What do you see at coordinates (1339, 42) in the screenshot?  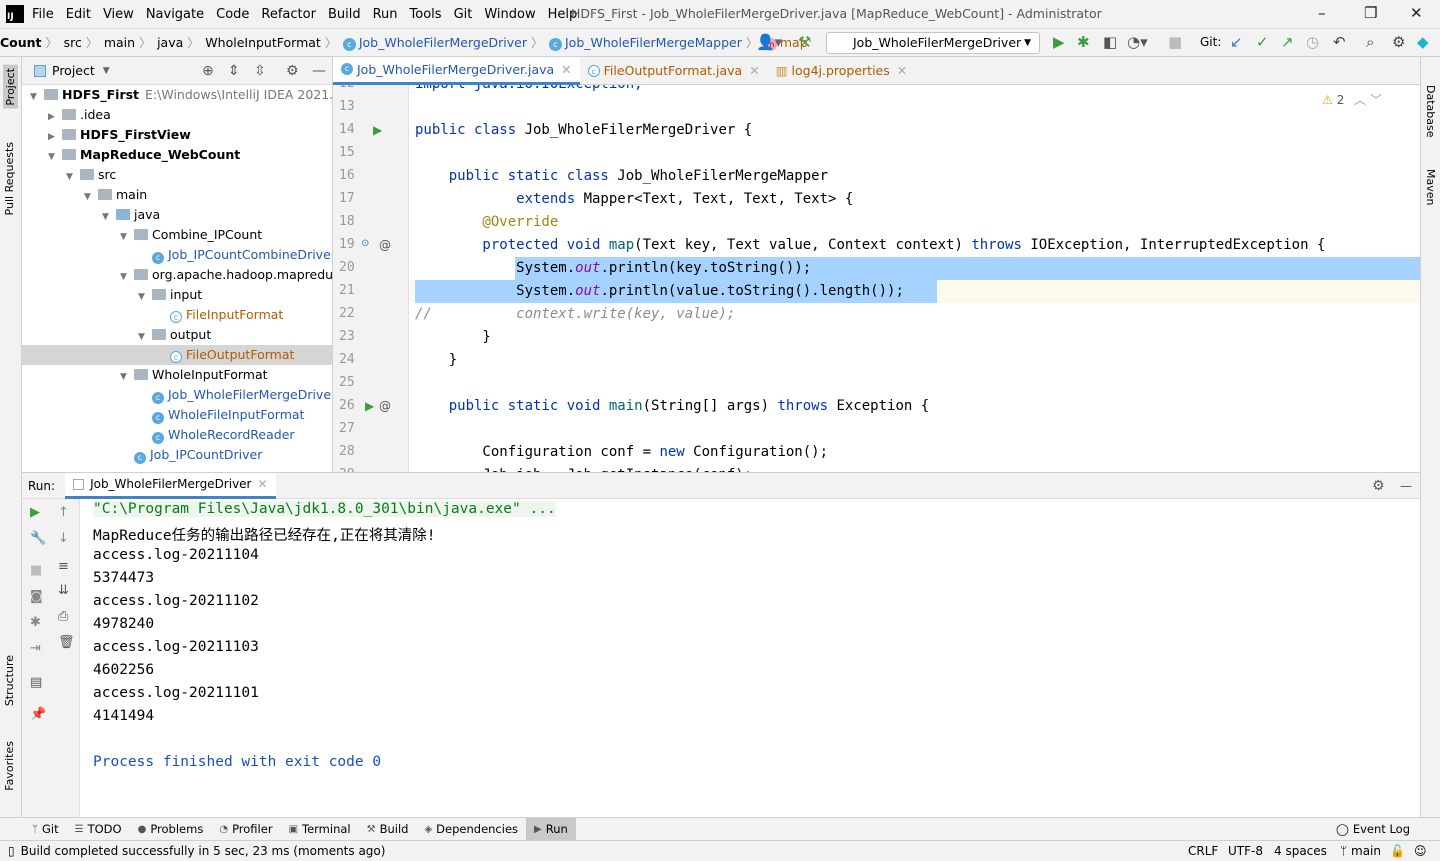 I see `rollback-icon: ↶` at bounding box center [1339, 42].